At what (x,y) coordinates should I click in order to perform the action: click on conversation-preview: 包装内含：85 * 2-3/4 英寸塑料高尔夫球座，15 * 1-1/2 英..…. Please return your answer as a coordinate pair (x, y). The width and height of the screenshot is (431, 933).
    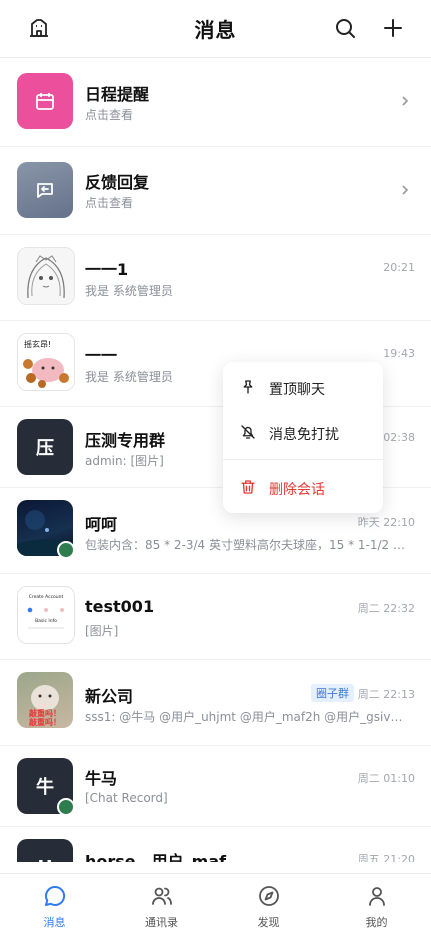
    Looking at the image, I should click on (246, 545).